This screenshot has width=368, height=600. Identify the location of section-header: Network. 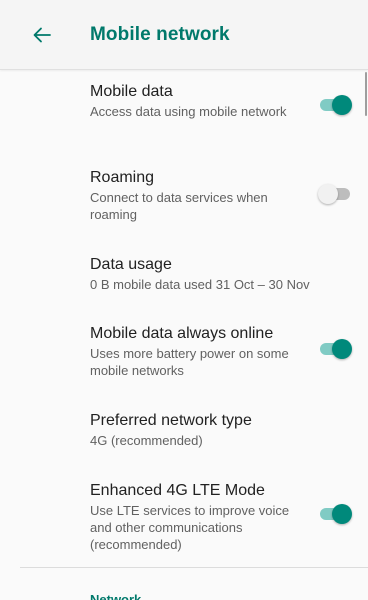
(116, 596).